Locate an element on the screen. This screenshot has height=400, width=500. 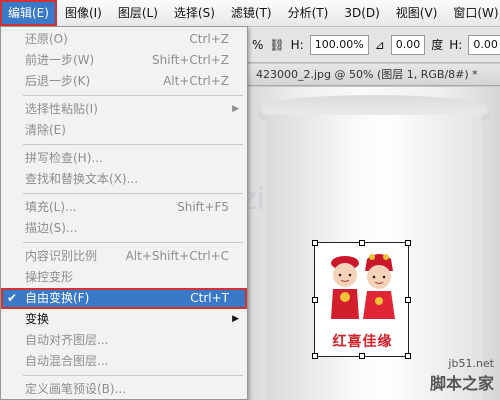
transform-label: 变换 is located at coordinates (37, 319).